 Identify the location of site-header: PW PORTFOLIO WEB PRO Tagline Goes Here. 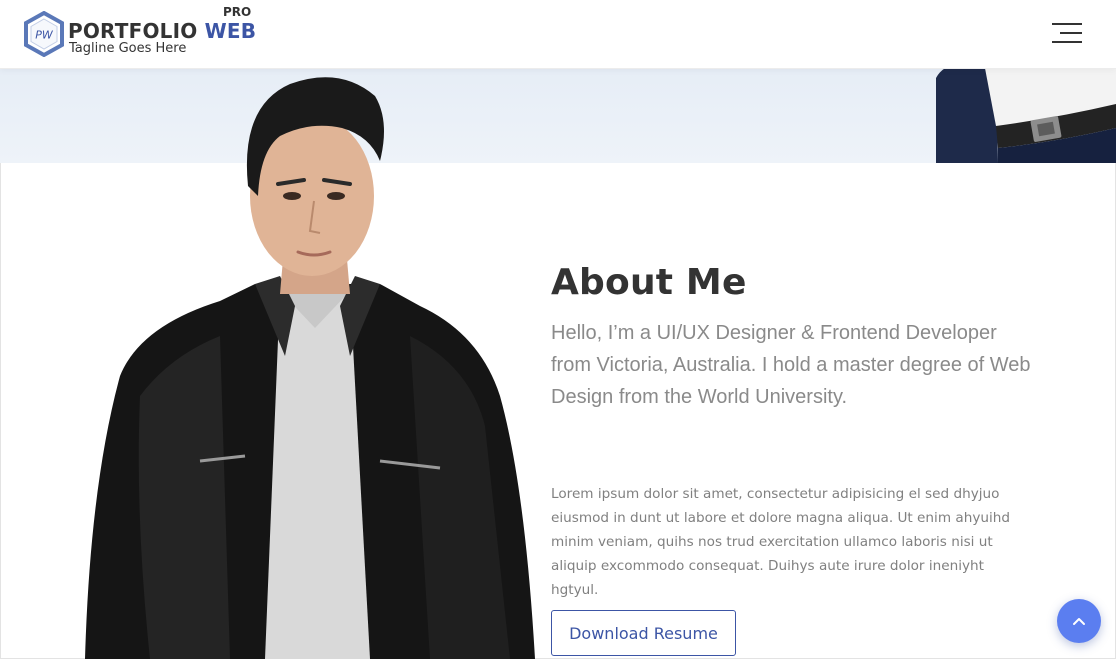
(558, 34).